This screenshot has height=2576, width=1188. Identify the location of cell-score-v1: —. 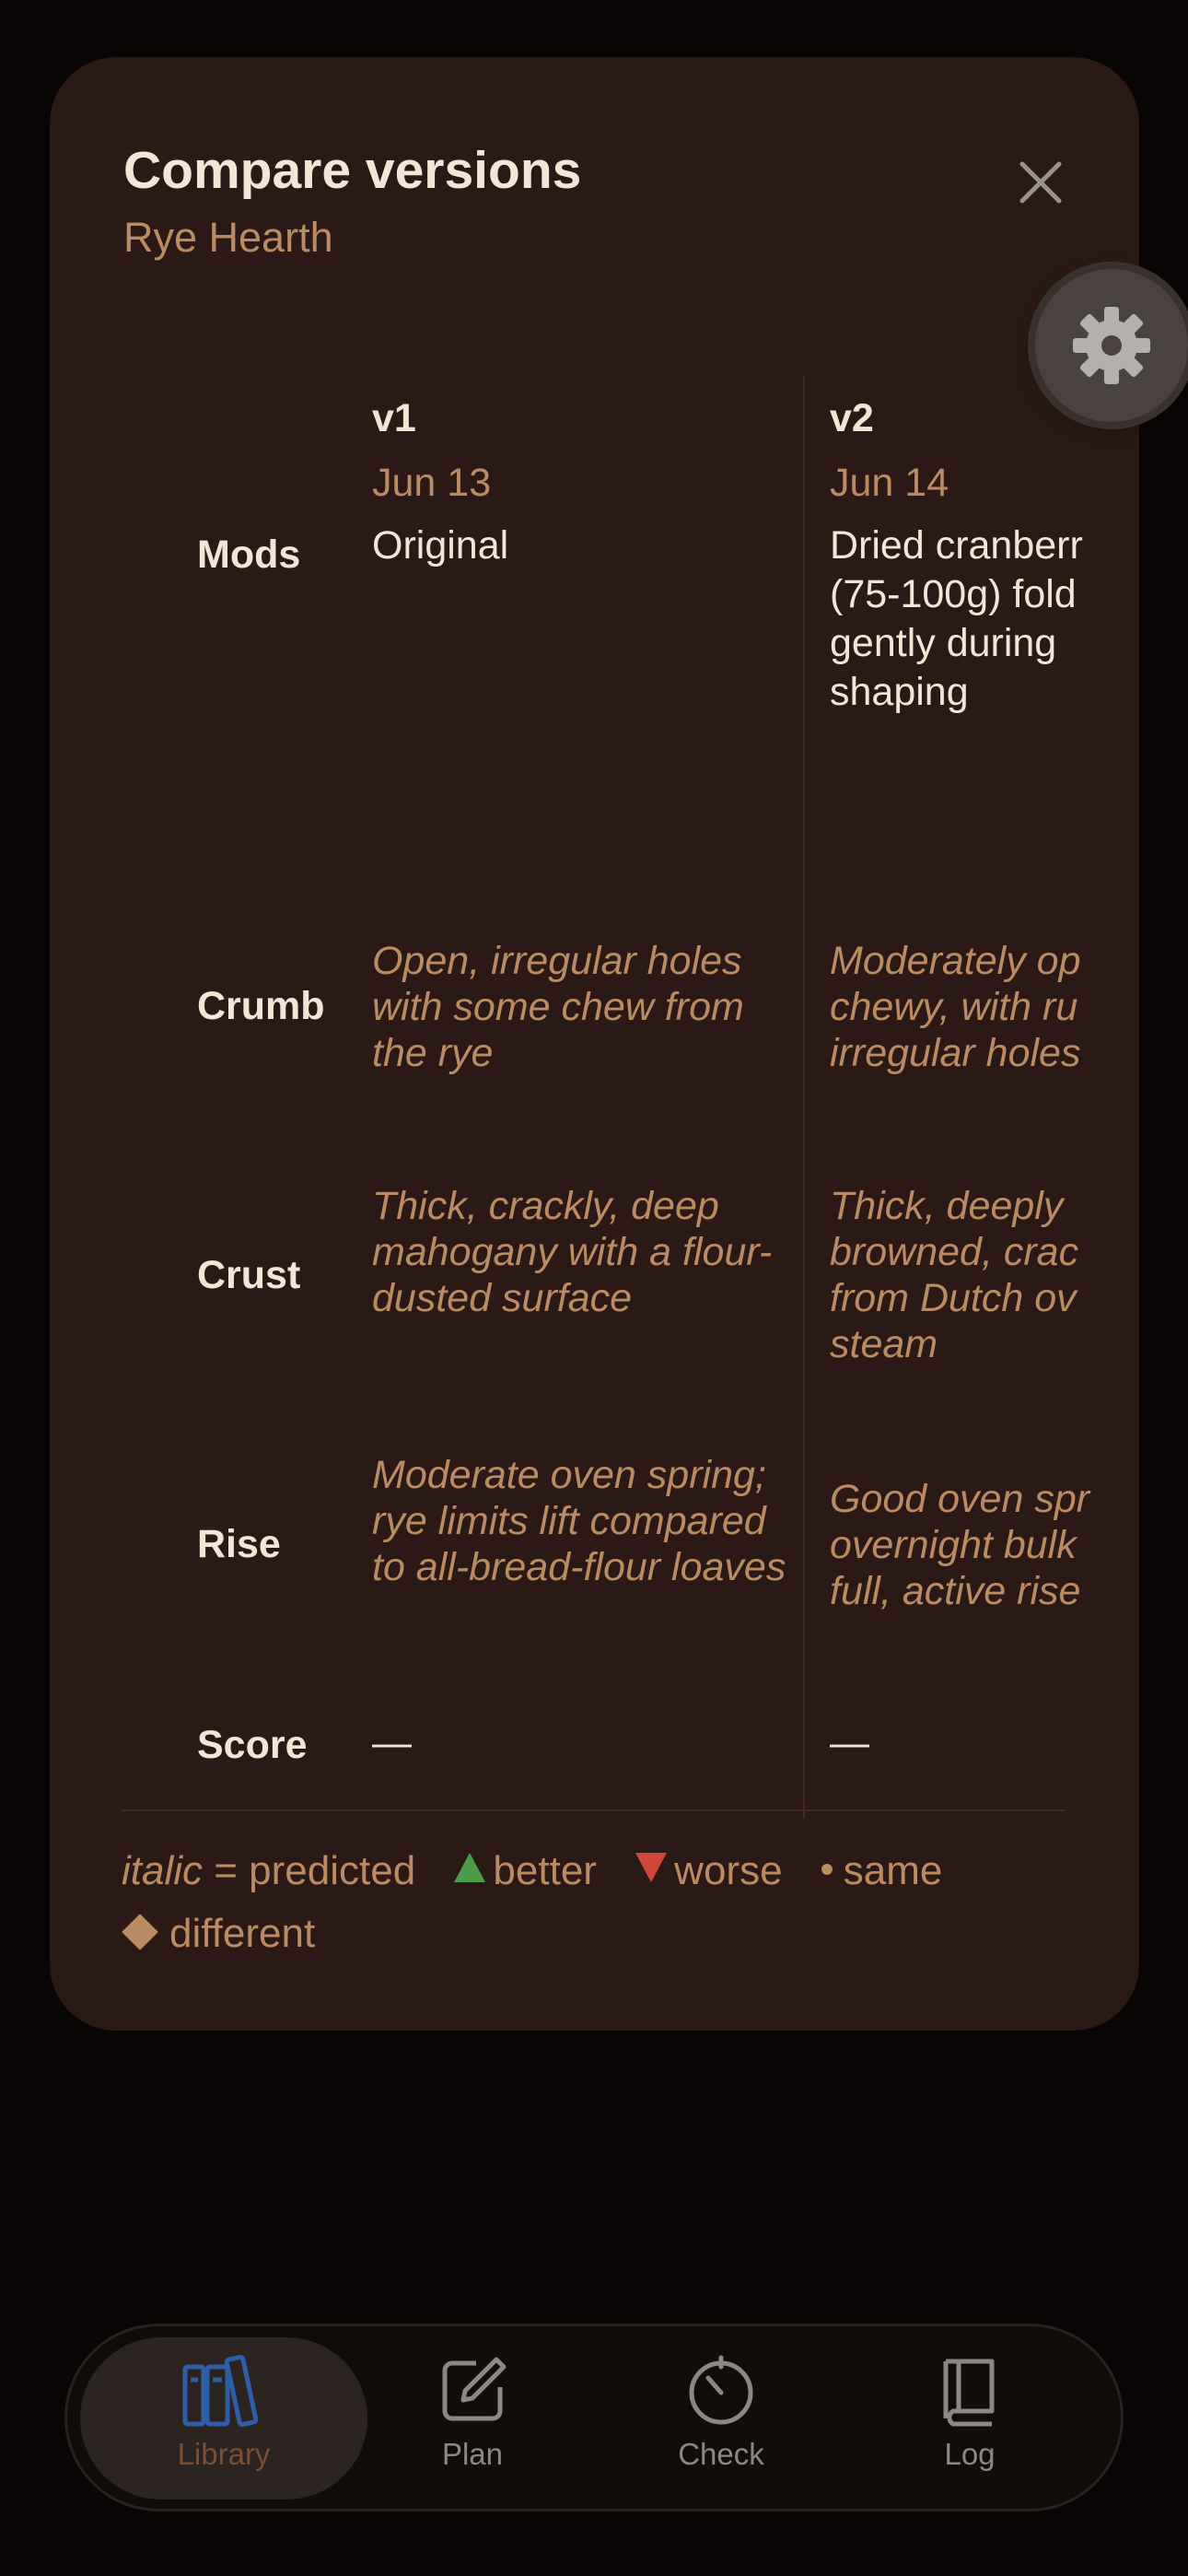
(392, 1743).